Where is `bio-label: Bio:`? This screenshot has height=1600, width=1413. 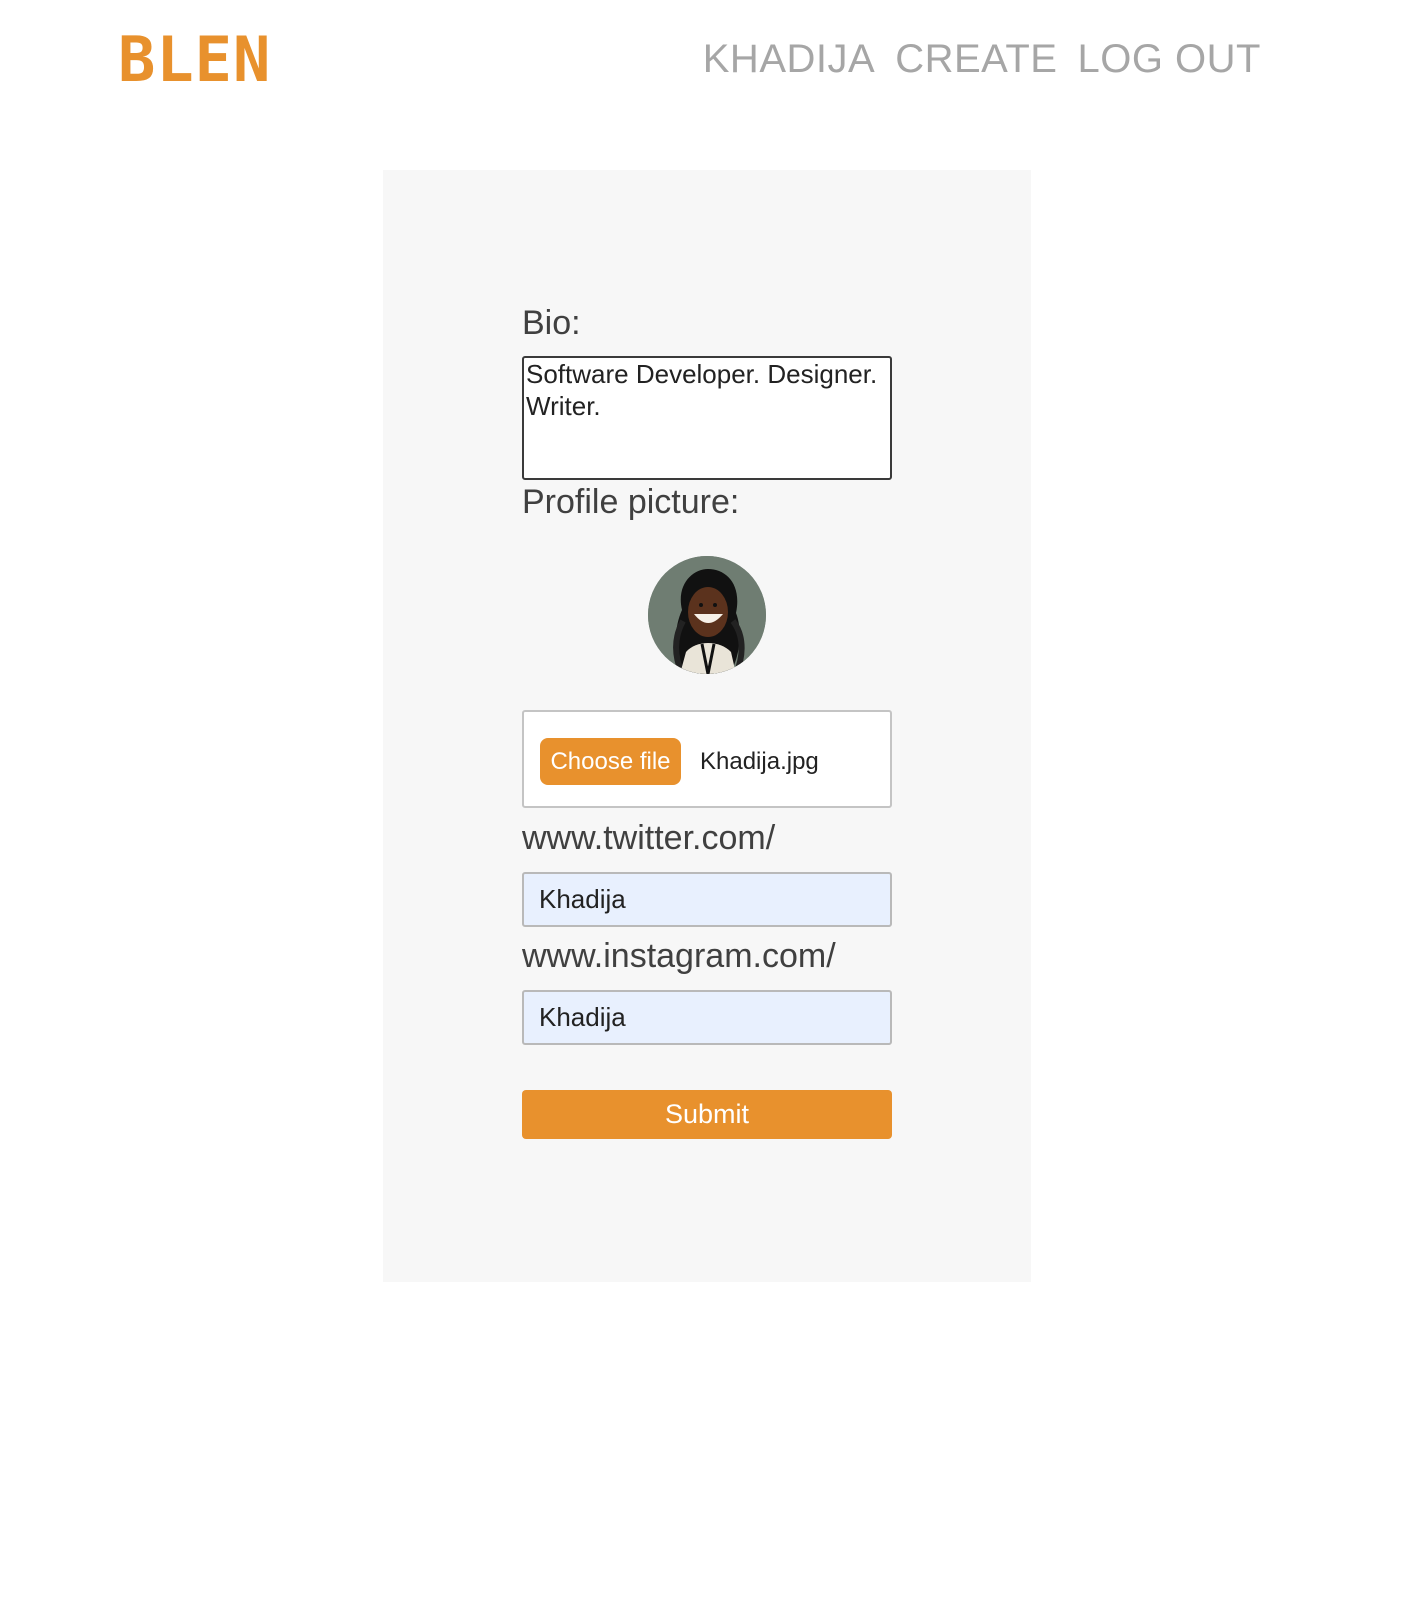 bio-label: Bio: is located at coordinates (551, 323).